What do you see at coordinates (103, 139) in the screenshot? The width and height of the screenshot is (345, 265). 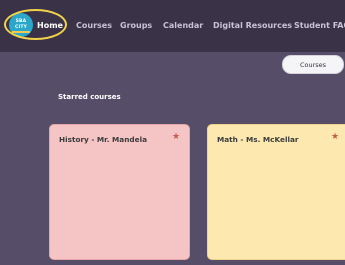 I see `course-card-title: History - Mr. Mandela` at bounding box center [103, 139].